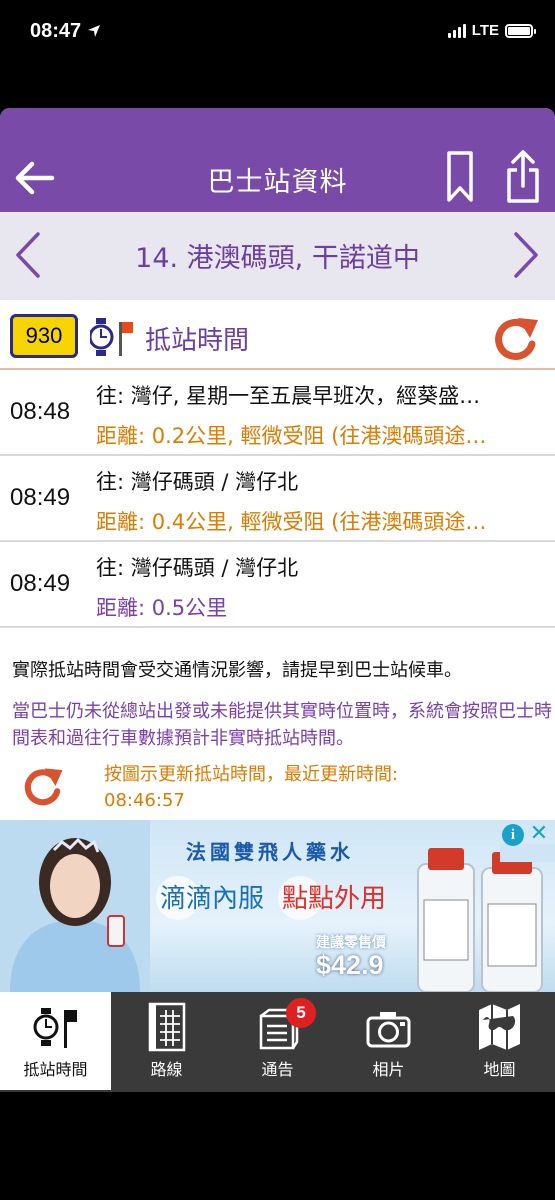 The height and width of the screenshot is (1200, 555). I want to click on next-stop-icon, so click(527, 255).